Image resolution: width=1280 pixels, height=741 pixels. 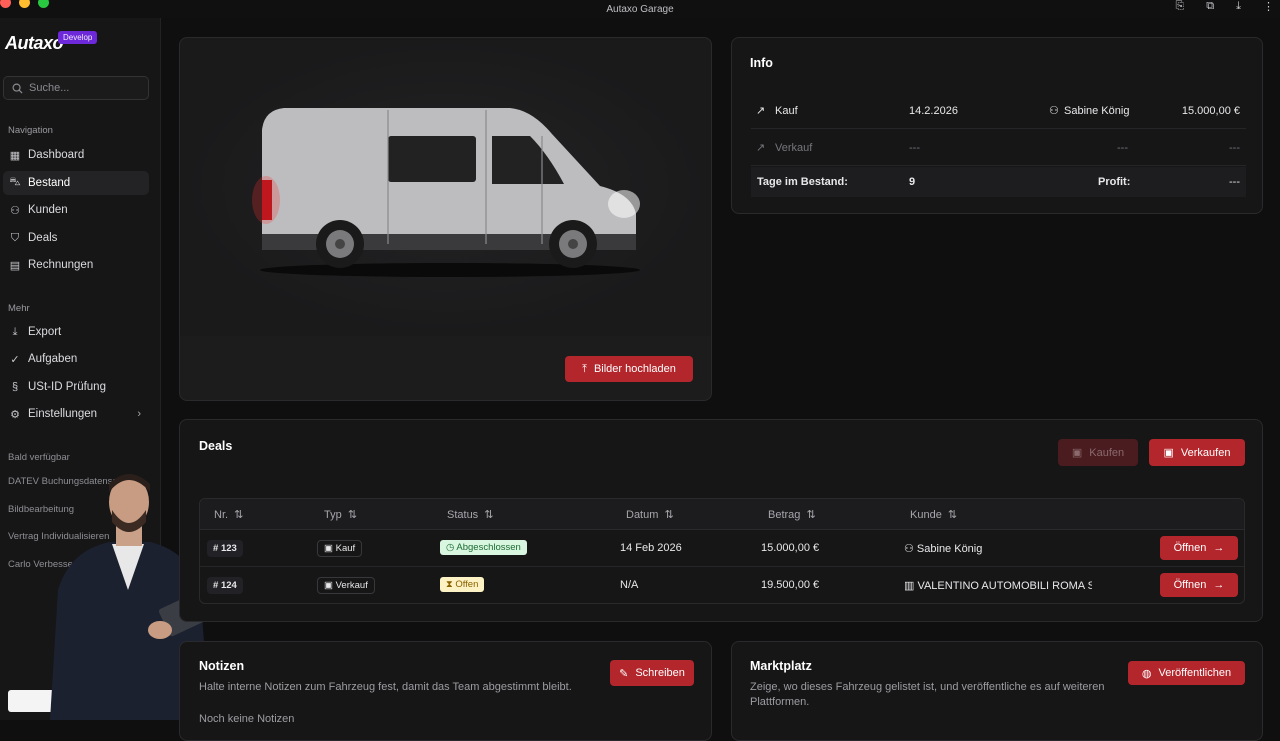 I want to click on deal-type: ▣ Kauf, so click(x=340, y=548).